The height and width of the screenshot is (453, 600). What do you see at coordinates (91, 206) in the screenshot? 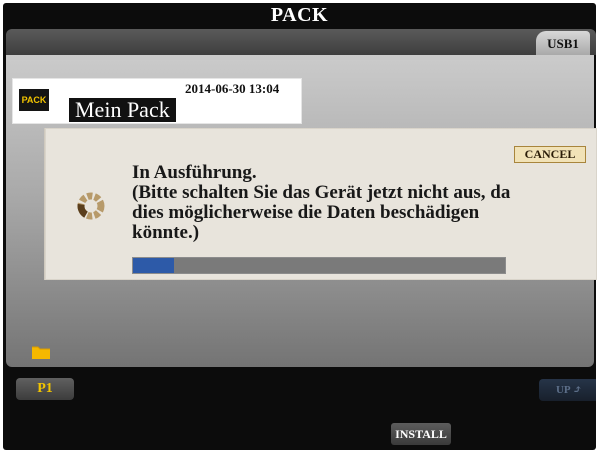
I see `loading-spinner-icon` at bounding box center [91, 206].